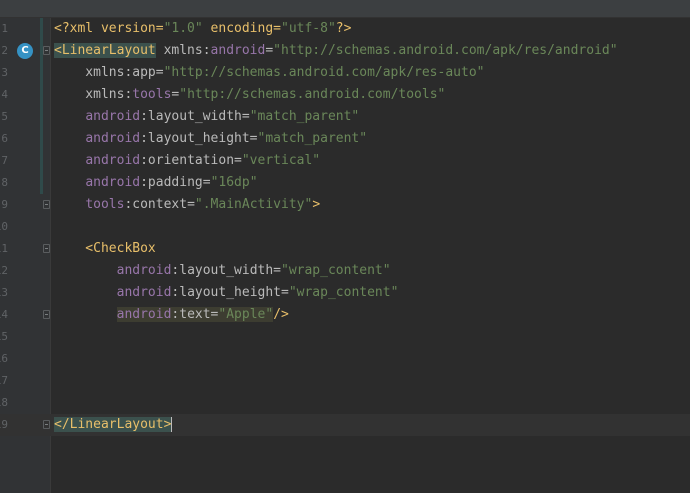  Describe the element at coordinates (281, 160) in the screenshot. I see `code-token: "vertical"` at that location.